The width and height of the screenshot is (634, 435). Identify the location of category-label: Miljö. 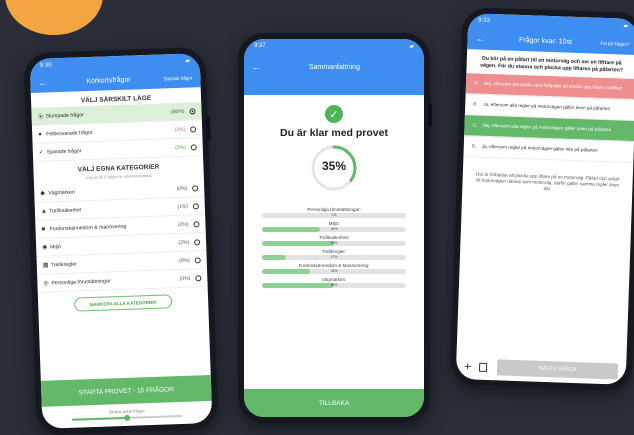
(55, 246).